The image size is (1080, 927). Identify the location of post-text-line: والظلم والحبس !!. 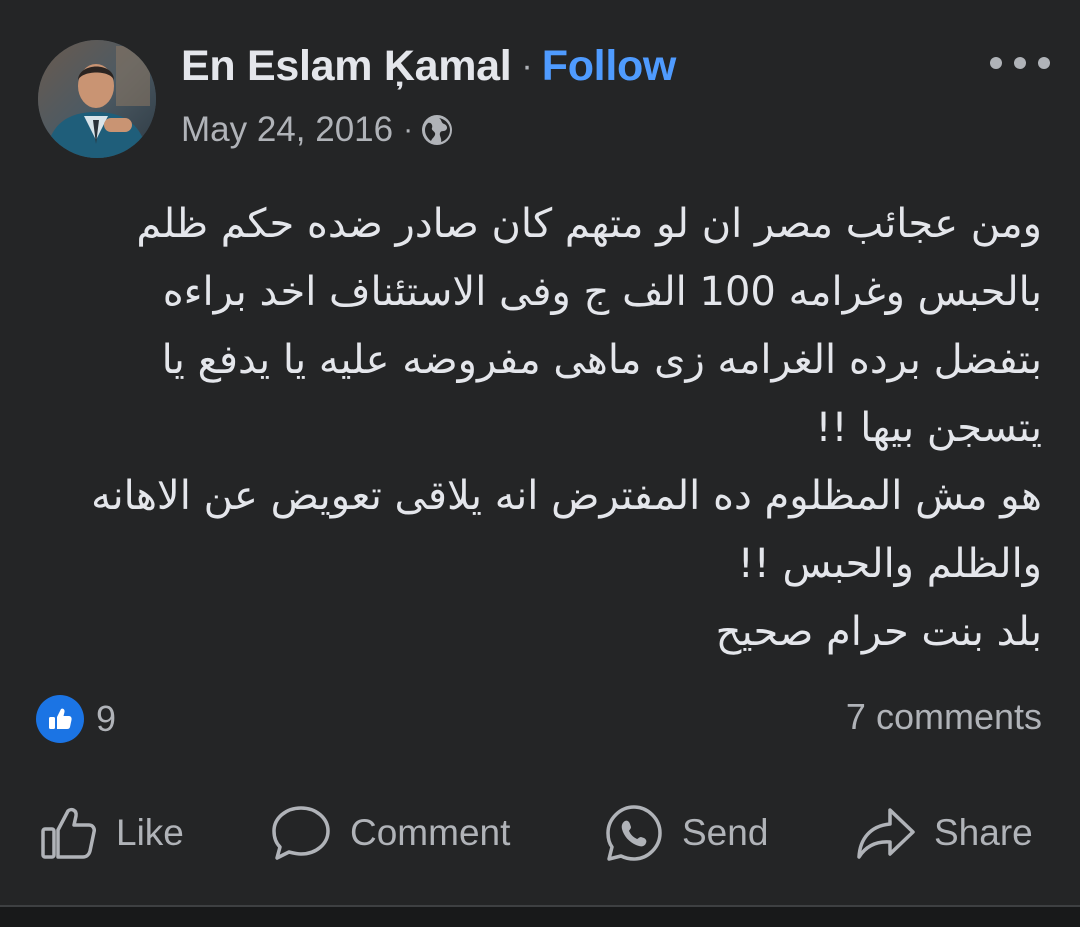
(889, 564).